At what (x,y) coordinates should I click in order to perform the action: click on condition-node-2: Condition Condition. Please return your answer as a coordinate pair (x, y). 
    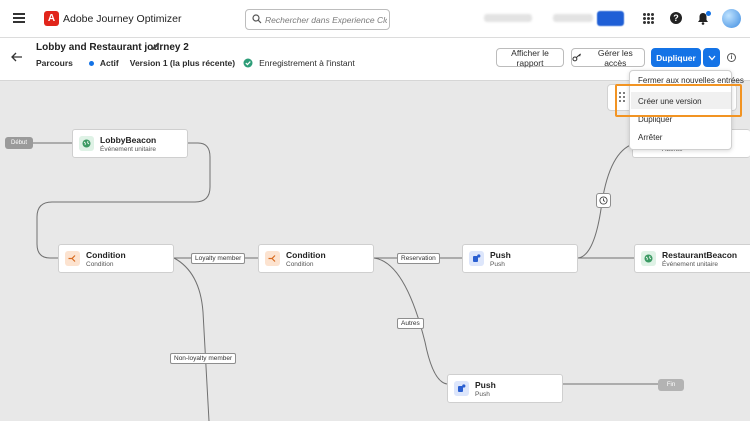
    Looking at the image, I should click on (316, 258).